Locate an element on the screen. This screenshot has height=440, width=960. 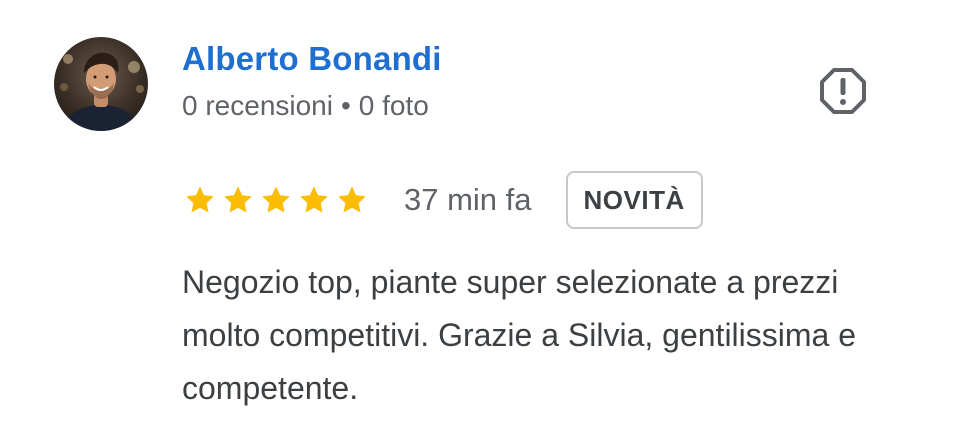
review-time: 37 min fa is located at coordinates (468, 199).